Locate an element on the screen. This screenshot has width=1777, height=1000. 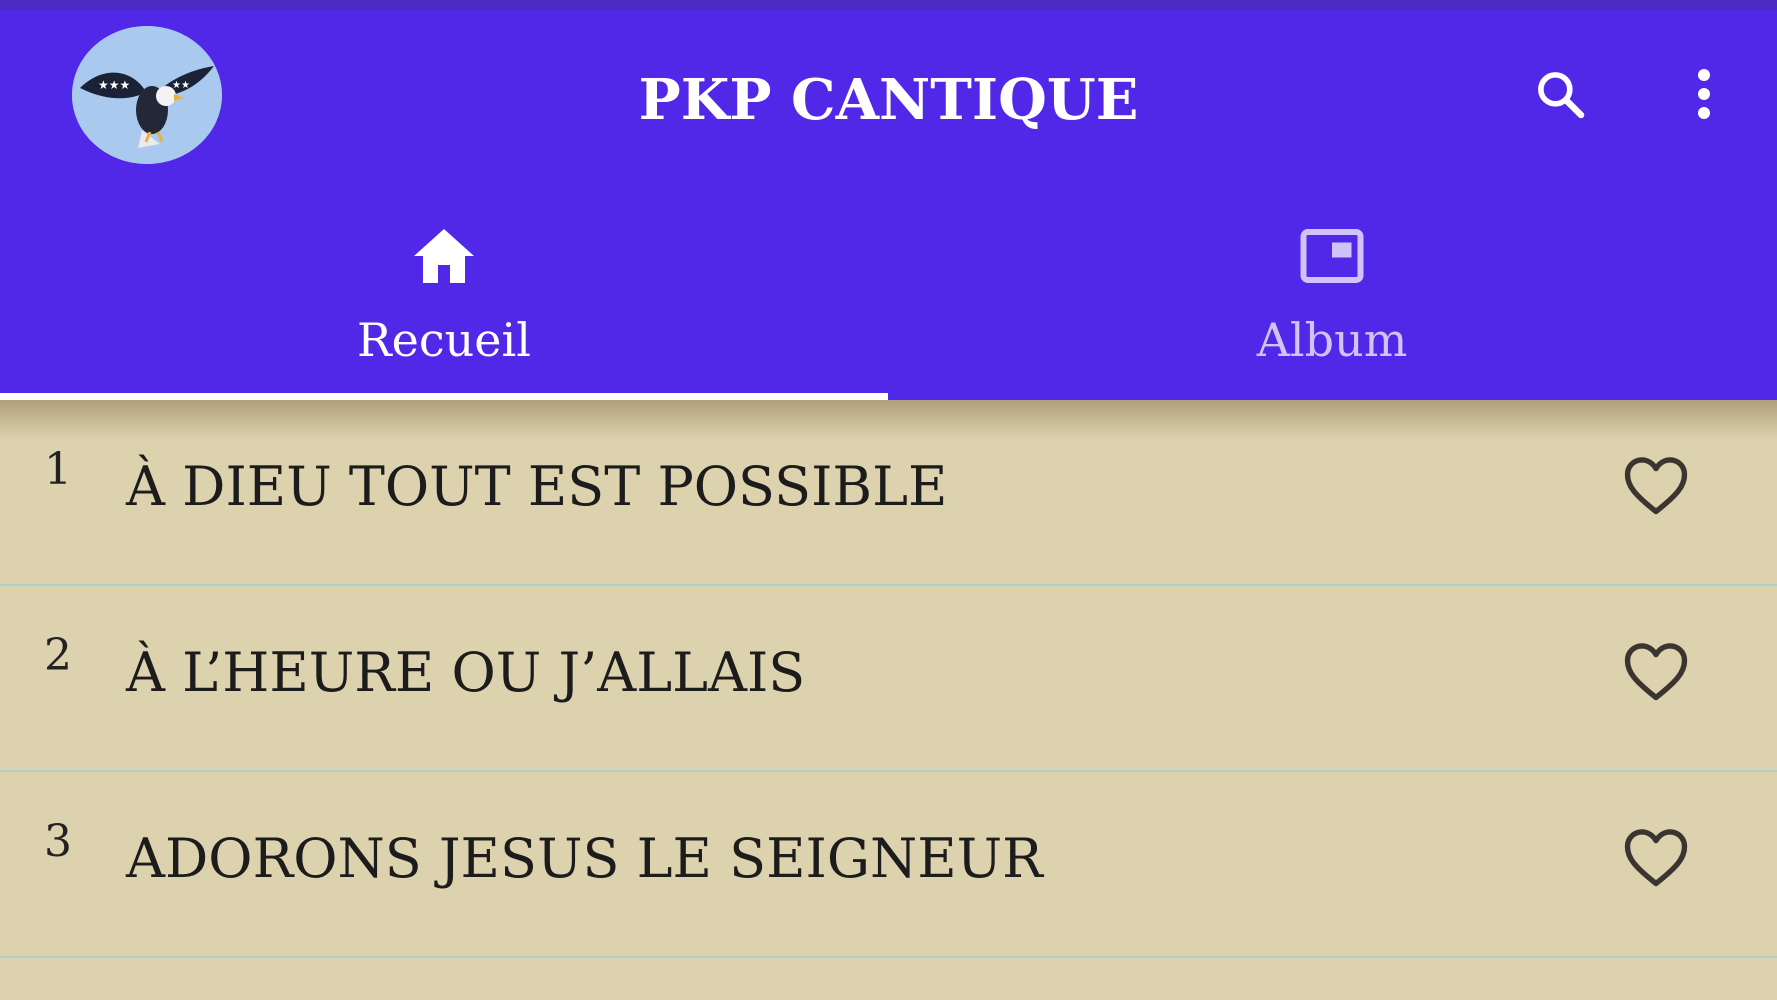
app-title: PKP CANTIQUE is located at coordinates (888, 100).